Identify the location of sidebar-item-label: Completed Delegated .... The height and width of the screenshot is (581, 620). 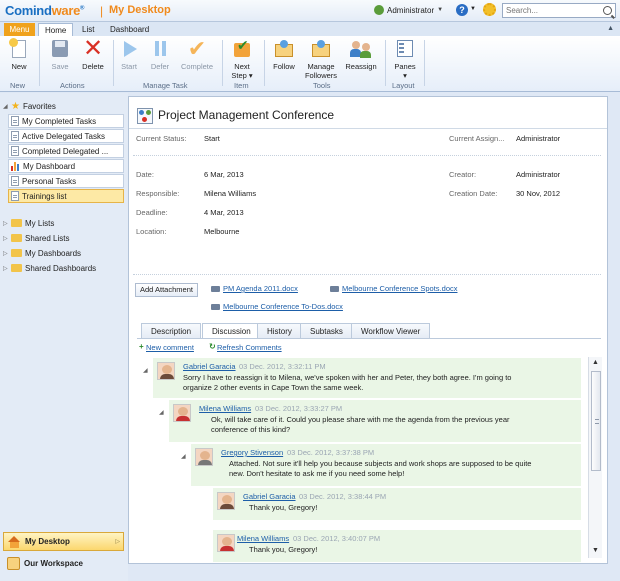
(65, 151).